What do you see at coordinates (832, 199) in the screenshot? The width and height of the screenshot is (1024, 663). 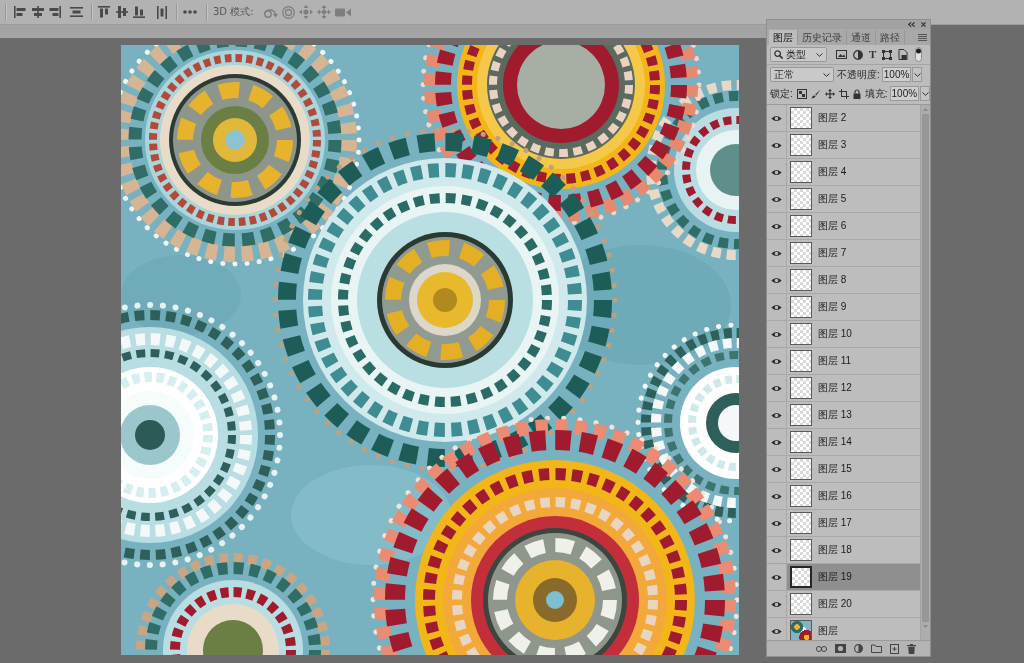 I see `layer-name: 图层 5` at bounding box center [832, 199].